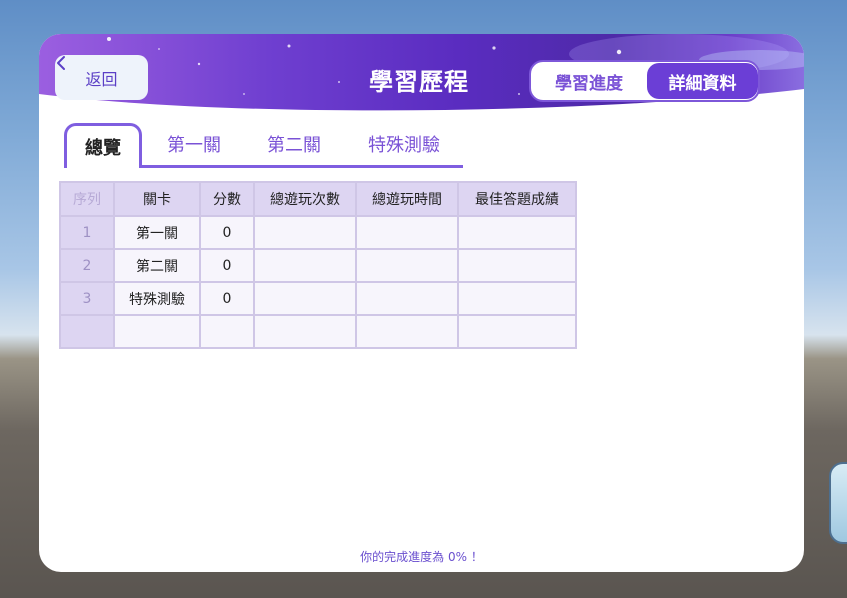 The width and height of the screenshot is (847, 598). I want to click on back-button: 返回, so click(101, 77).